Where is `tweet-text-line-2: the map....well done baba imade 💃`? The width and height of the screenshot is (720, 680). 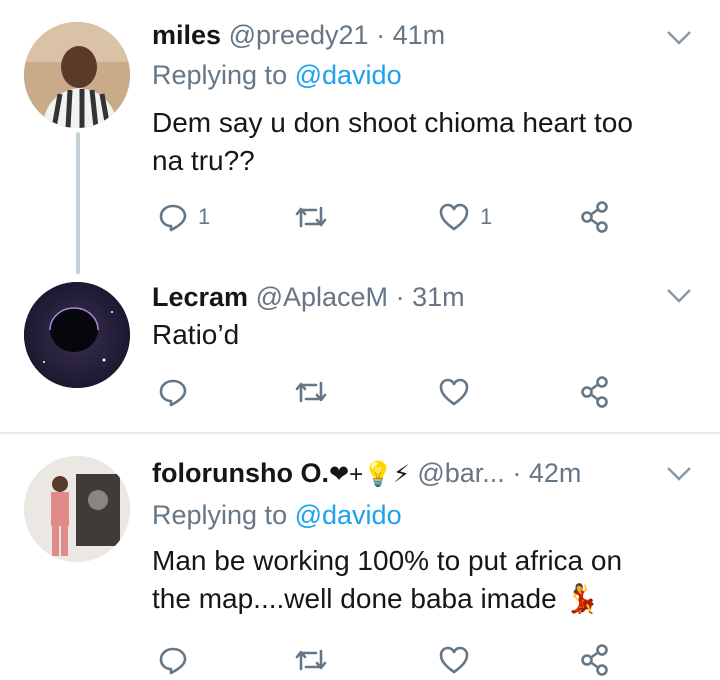 tweet-text-line-2: the map....well done baba imade 💃 is located at coordinates (416, 599).